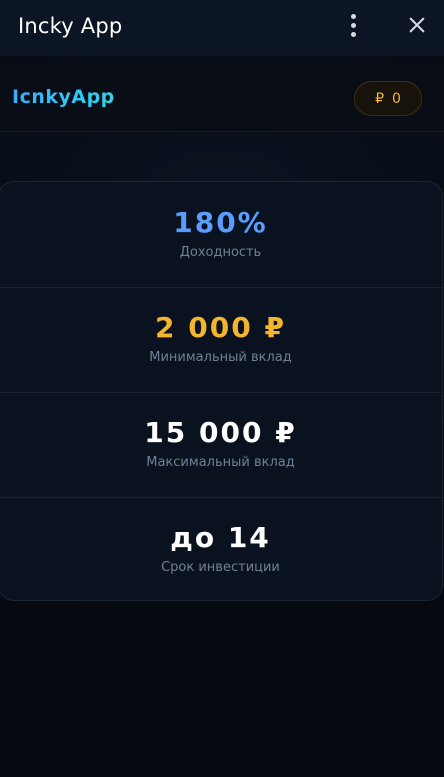 The width and height of the screenshot is (444, 777). Describe the element at coordinates (70, 26) in the screenshot. I see `window-title: Incky App` at that location.